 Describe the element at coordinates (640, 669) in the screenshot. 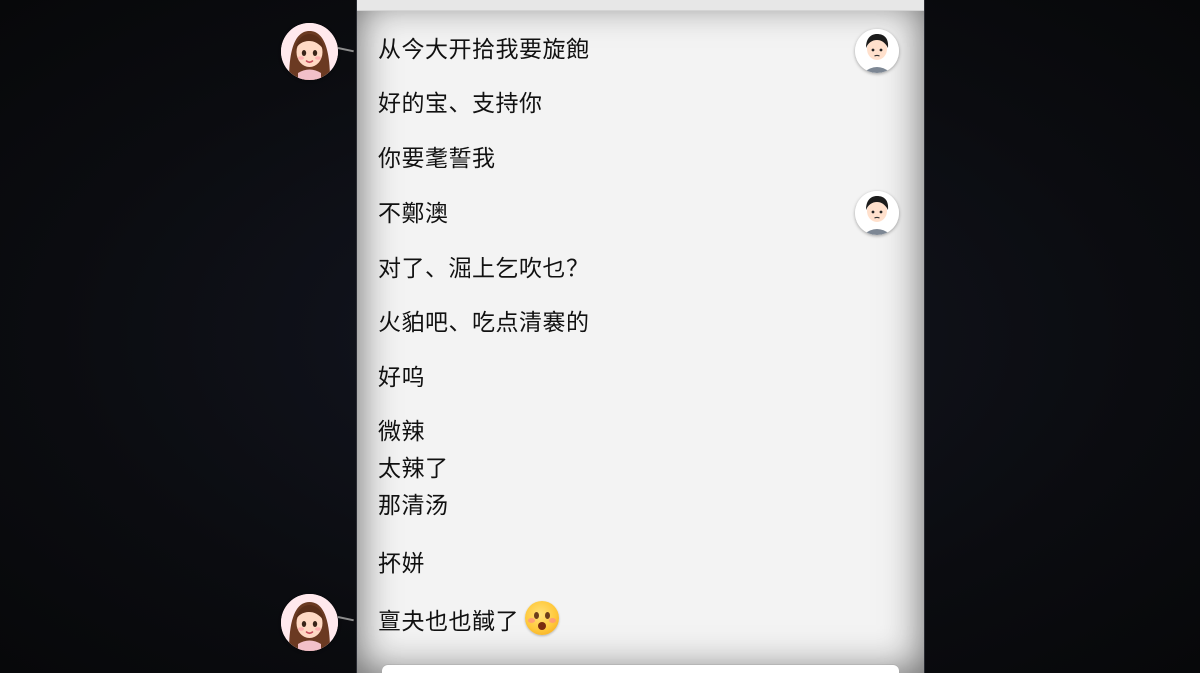

I see `input-bar` at that location.